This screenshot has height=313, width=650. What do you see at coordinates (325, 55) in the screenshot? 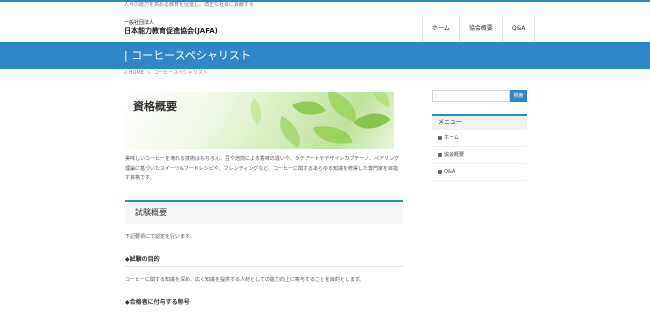
I see `page-title-bar: | コーヒースペシャリスト` at bounding box center [325, 55].